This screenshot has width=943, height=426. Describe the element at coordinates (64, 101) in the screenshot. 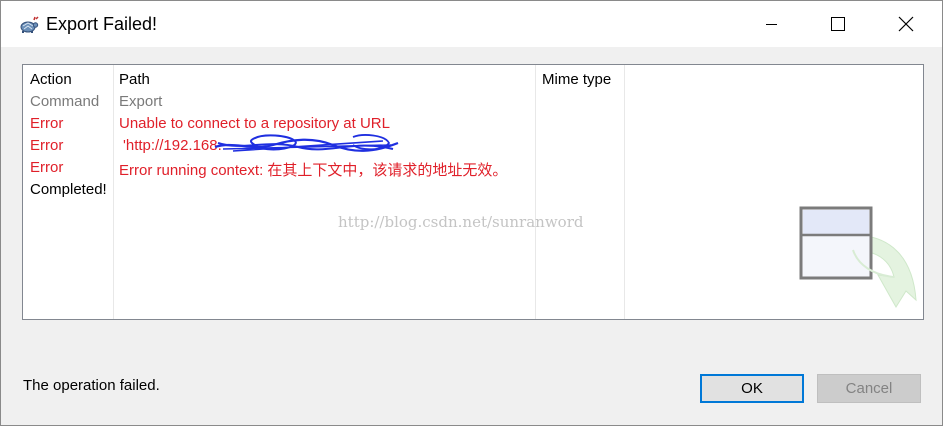

I see `row-action: Command` at that location.